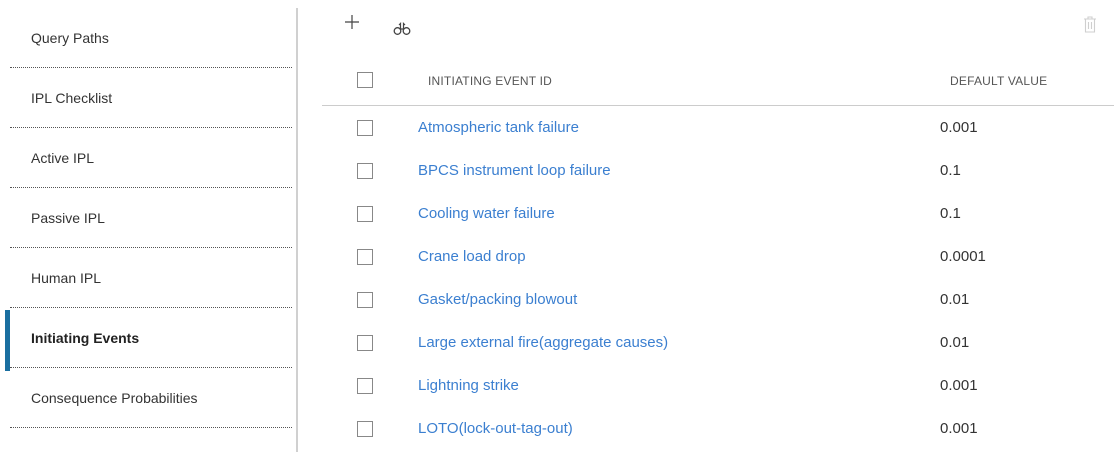  I want to click on column-header-id: INITIATING EVENT ID, so click(490, 81).